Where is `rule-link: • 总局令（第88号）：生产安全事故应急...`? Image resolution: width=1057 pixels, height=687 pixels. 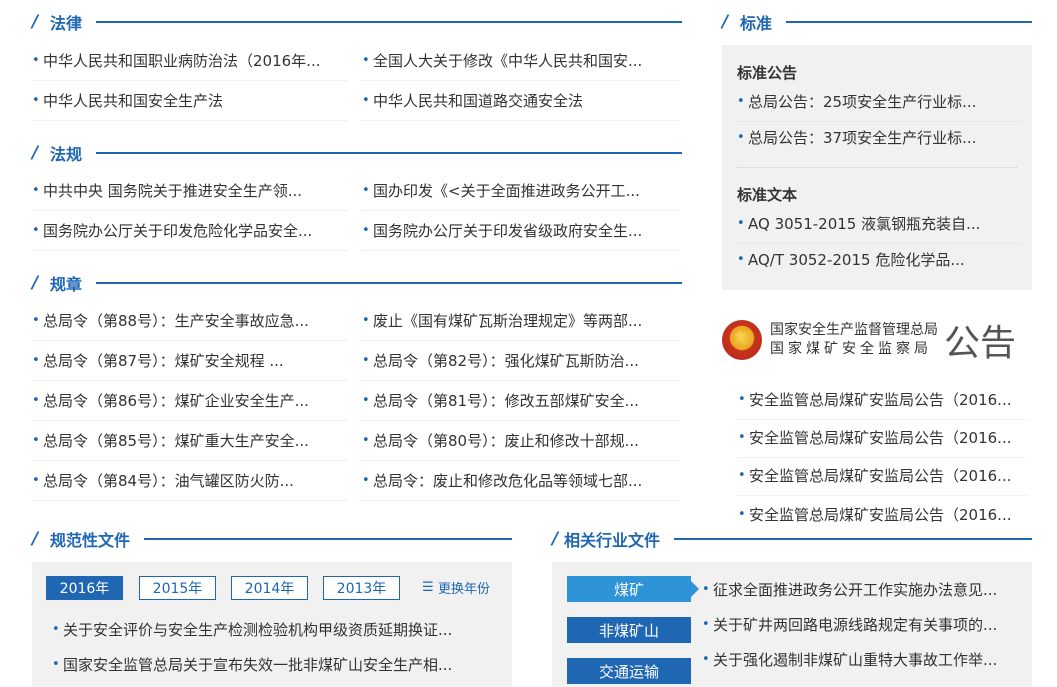 rule-link: • 总局令（第88号）：生产安全事故应急... is located at coordinates (189, 321).